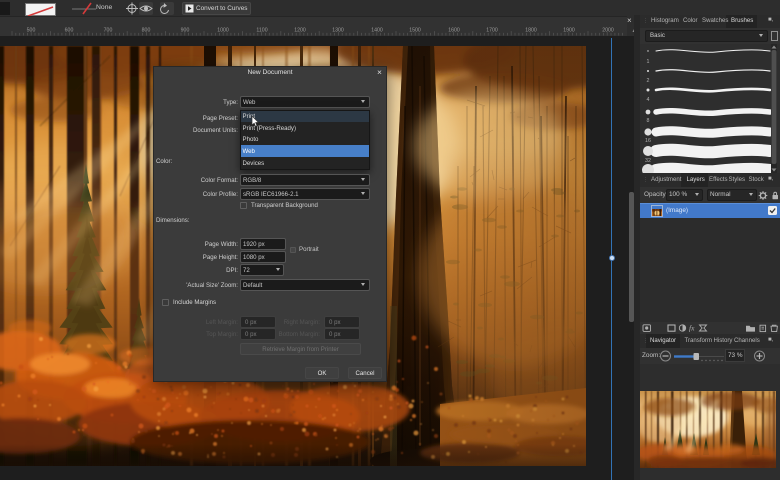 Image resolution: width=780 pixels, height=480 pixels. What do you see at coordinates (648, 100) in the screenshot?
I see `svg-text: 4` at bounding box center [648, 100].